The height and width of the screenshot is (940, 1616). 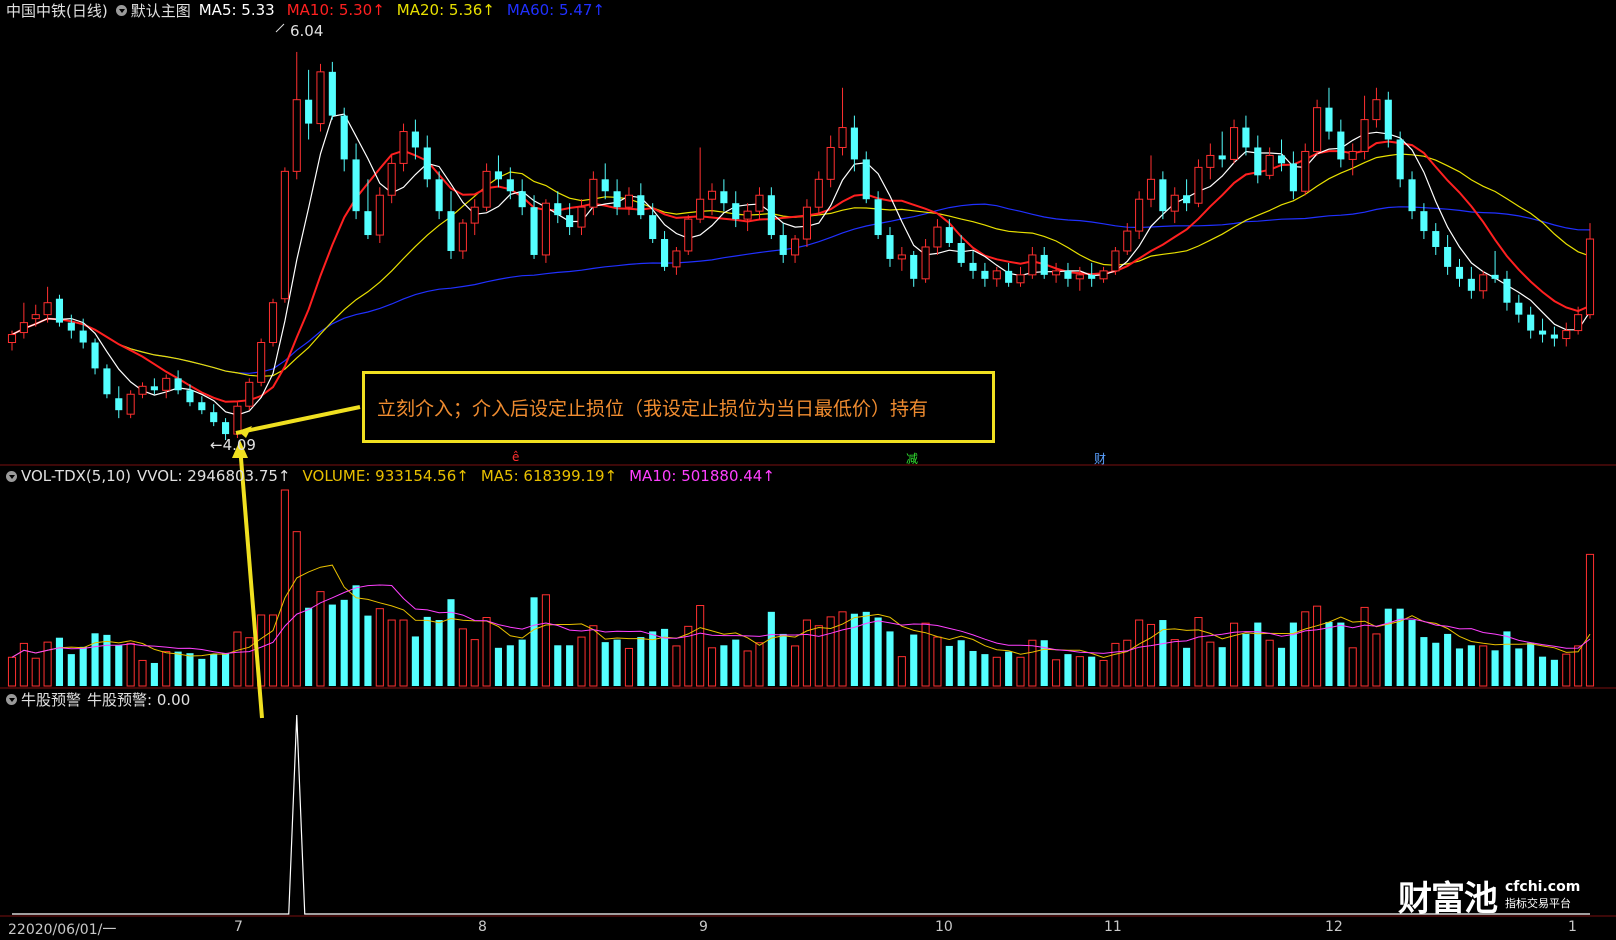 What do you see at coordinates (912, 458) in the screenshot?
I see `event-marker-reduction: 减` at bounding box center [912, 458].